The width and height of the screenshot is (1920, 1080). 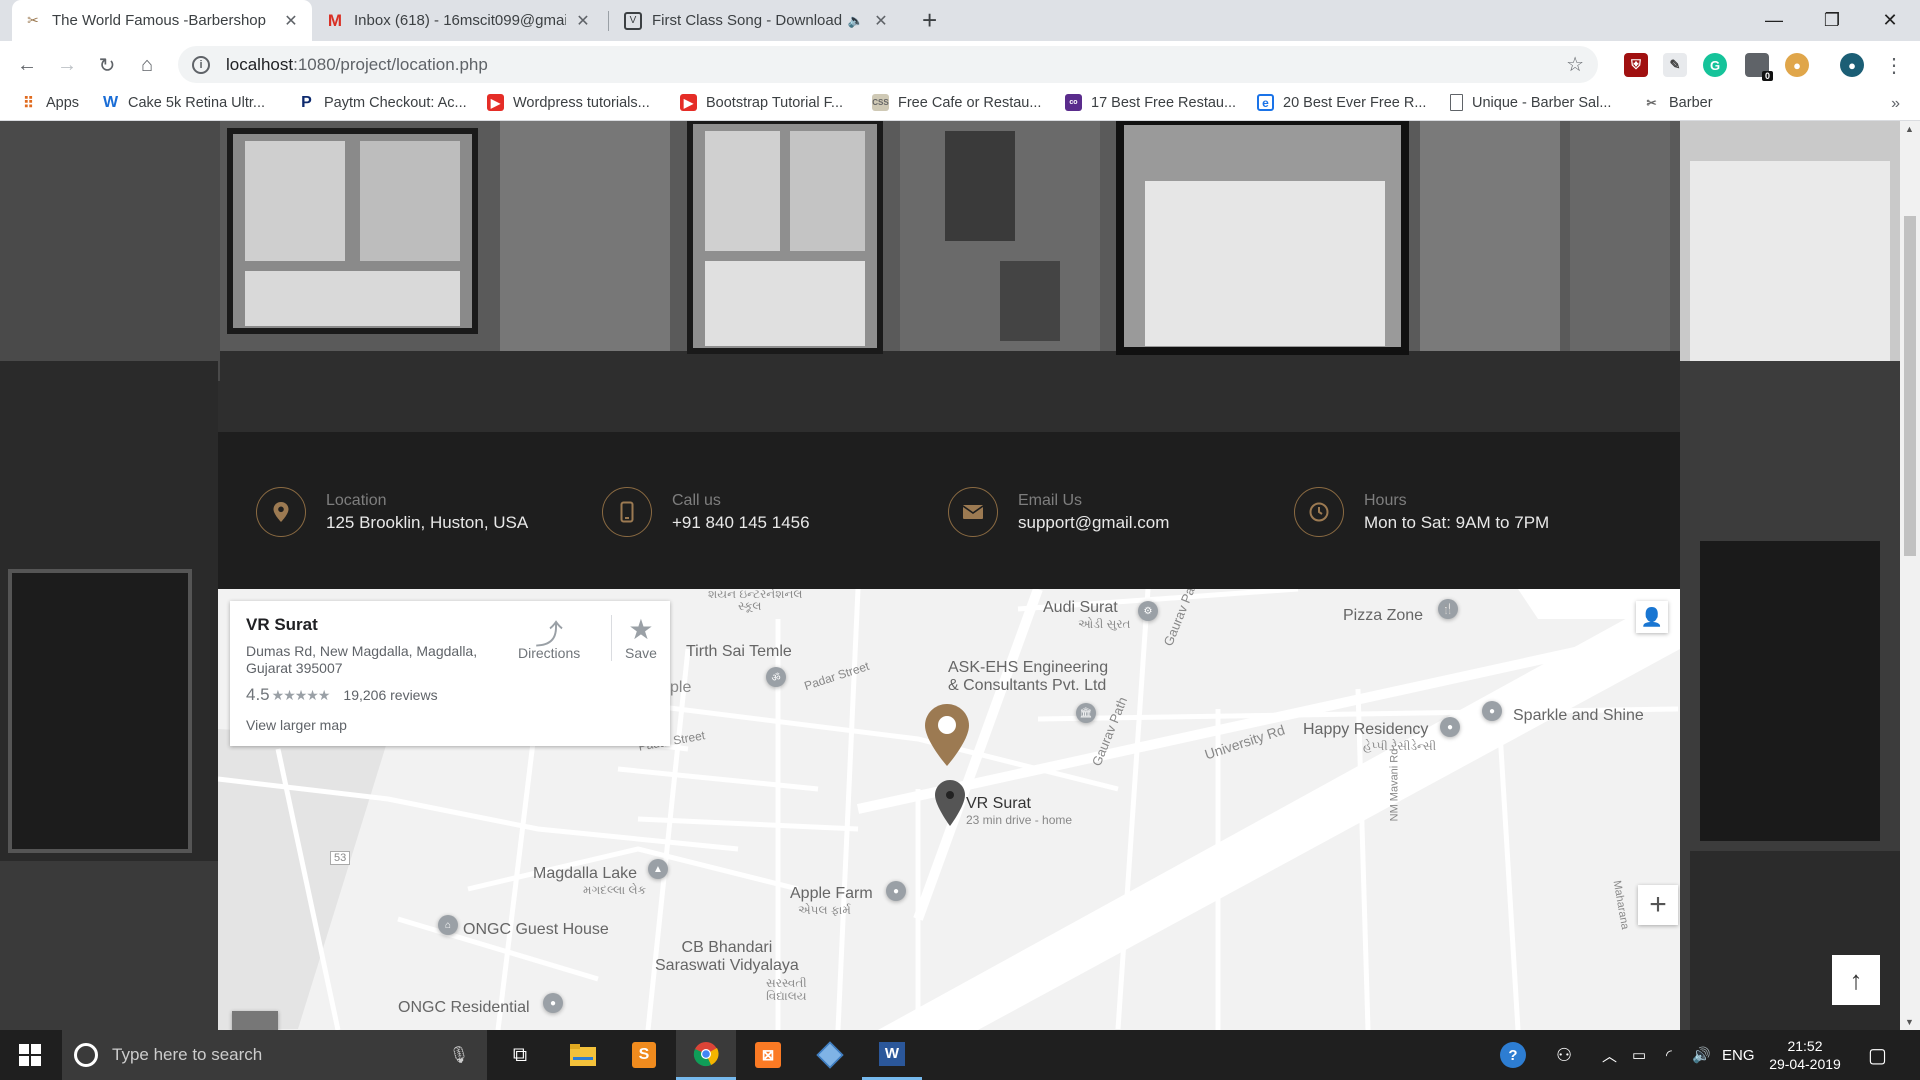 What do you see at coordinates (1856, 980) in the screenshot?
I see `scroll-to-top-button: ↑` at bounding box center [1856, 980].